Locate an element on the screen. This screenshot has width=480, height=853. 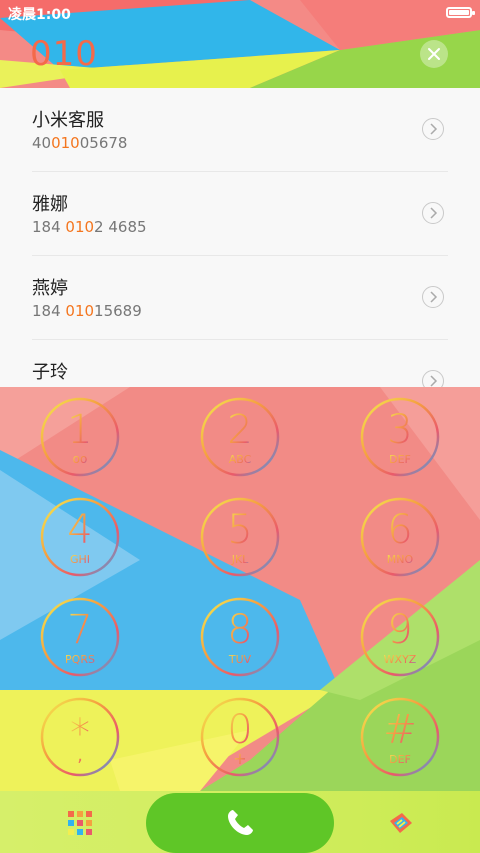
status-bar: 凌晨1:00 is located at coordinates (240, 13).